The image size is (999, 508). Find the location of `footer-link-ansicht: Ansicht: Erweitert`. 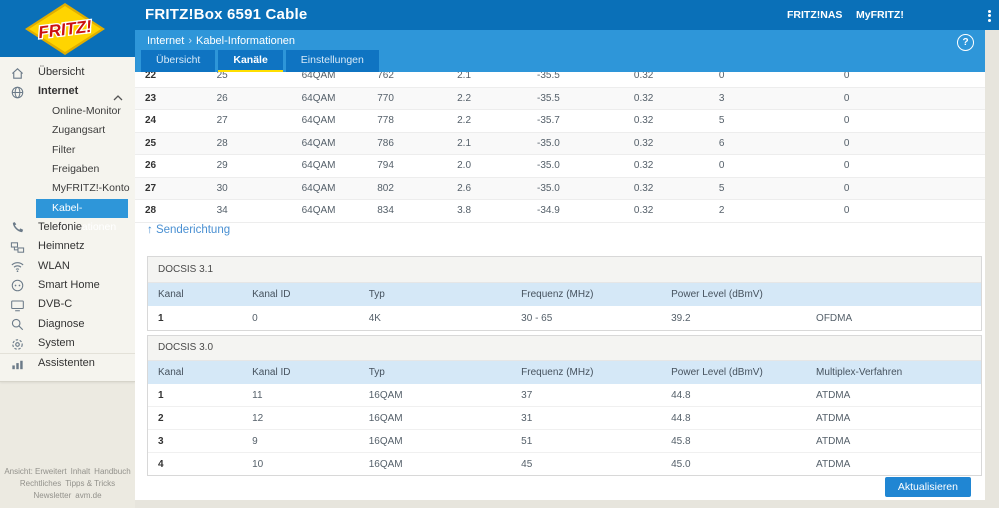

footer-link-ansicht: Ansicht: Erweitert is located at coordinates (35, 471).